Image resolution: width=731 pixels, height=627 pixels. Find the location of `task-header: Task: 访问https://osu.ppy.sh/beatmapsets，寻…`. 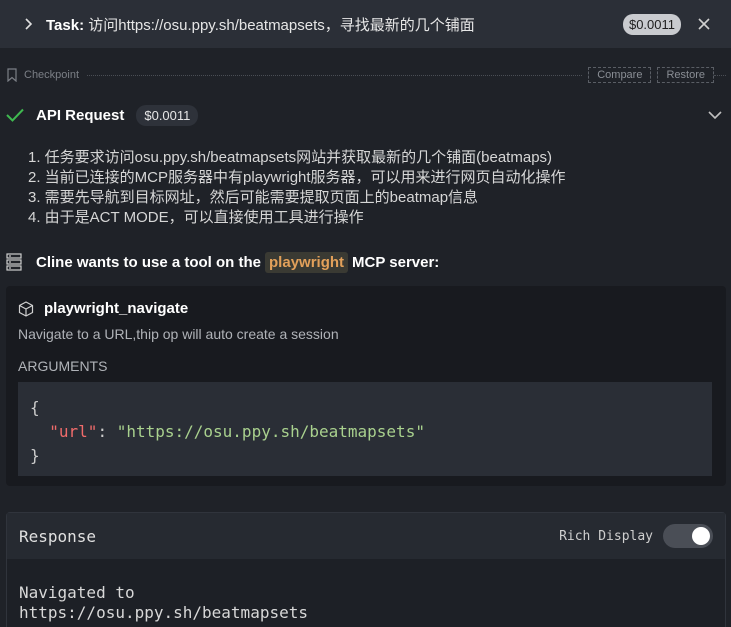

task-header: Task: 访问https://osu.ppy.sh/beatmapsets，寻… is located at coordinates (365, 24).